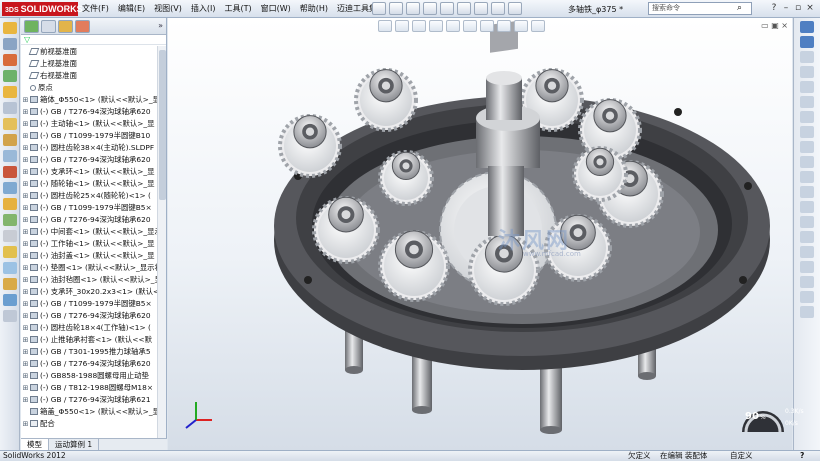  I want to click on linear-pattern-icon, so click(10, 76).